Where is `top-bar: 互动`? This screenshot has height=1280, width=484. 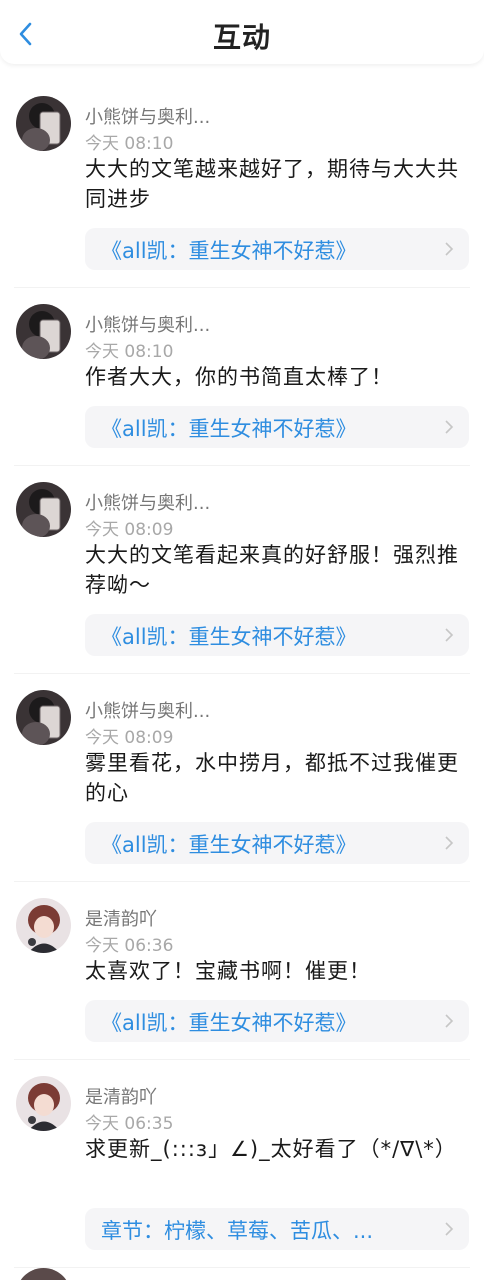 top-bar: 互动 is located at coordinates (242, 32).